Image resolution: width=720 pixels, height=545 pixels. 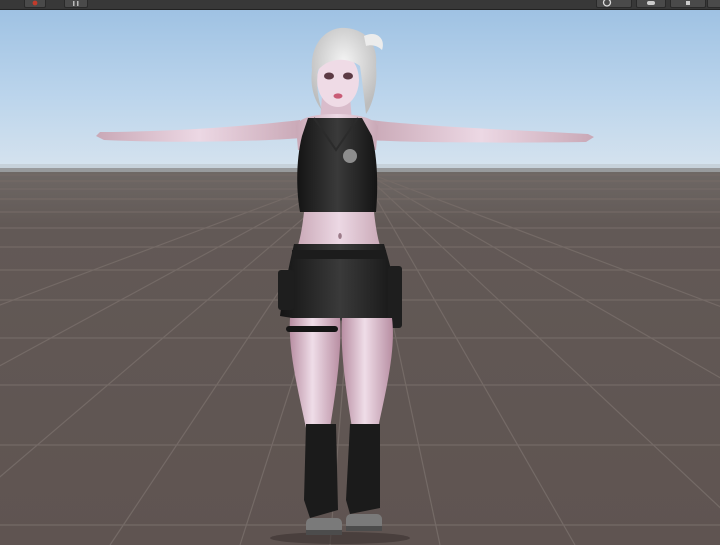 I want to click on menu-edge, so click(x=713, y=4).